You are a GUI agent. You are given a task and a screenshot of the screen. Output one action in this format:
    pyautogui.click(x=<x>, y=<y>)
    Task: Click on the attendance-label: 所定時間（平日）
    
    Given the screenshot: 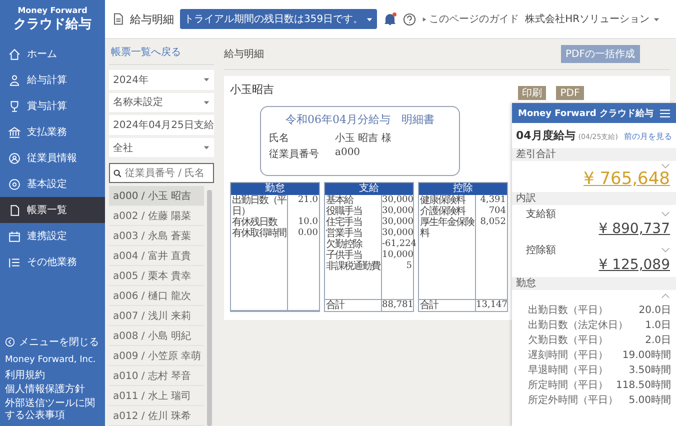 What is the action you would take?
    pyautogui.click(x=568, y=385)
    